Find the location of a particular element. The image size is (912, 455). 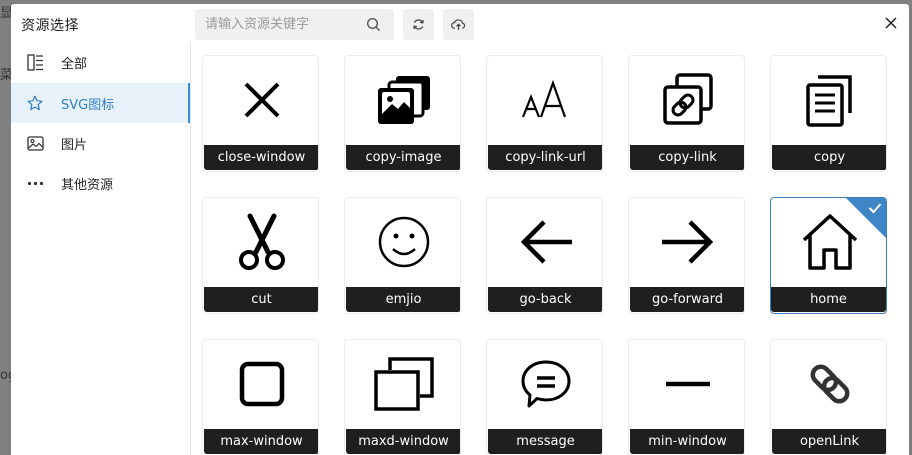

icon-card-label: close-window is located at coordinates (261, 157).